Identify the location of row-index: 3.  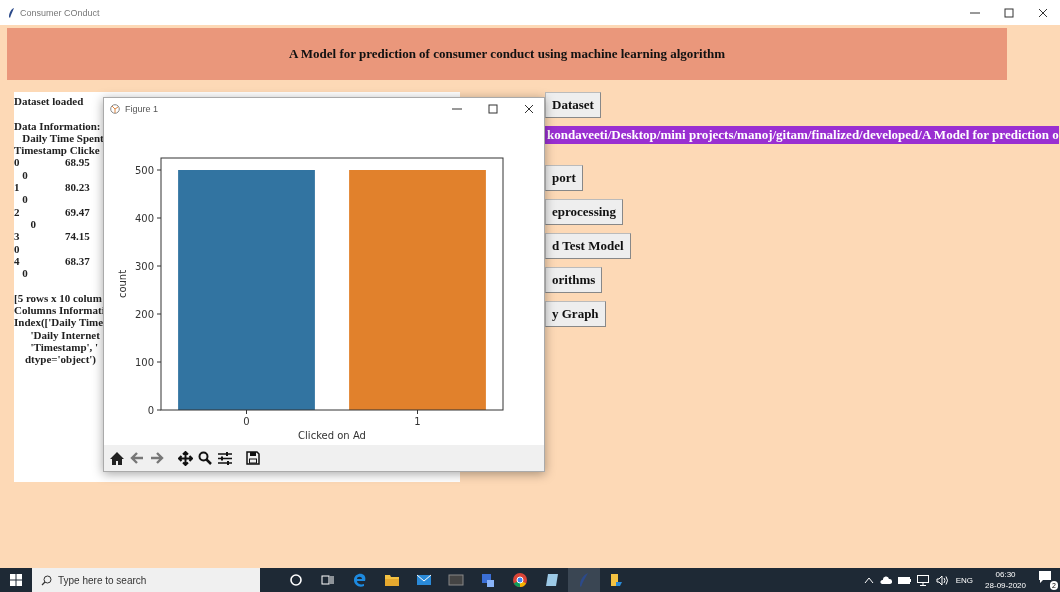
(17, 236).